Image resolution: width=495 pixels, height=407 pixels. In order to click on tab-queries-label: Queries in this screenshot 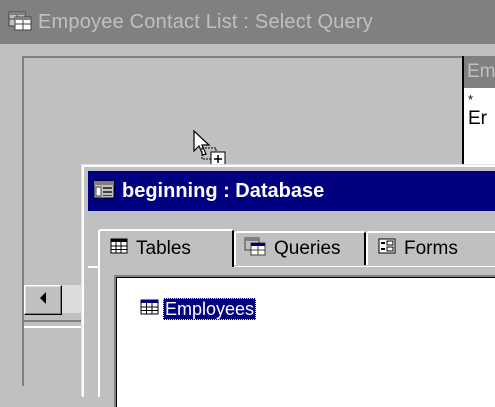, I will do `click(307, 248)`.